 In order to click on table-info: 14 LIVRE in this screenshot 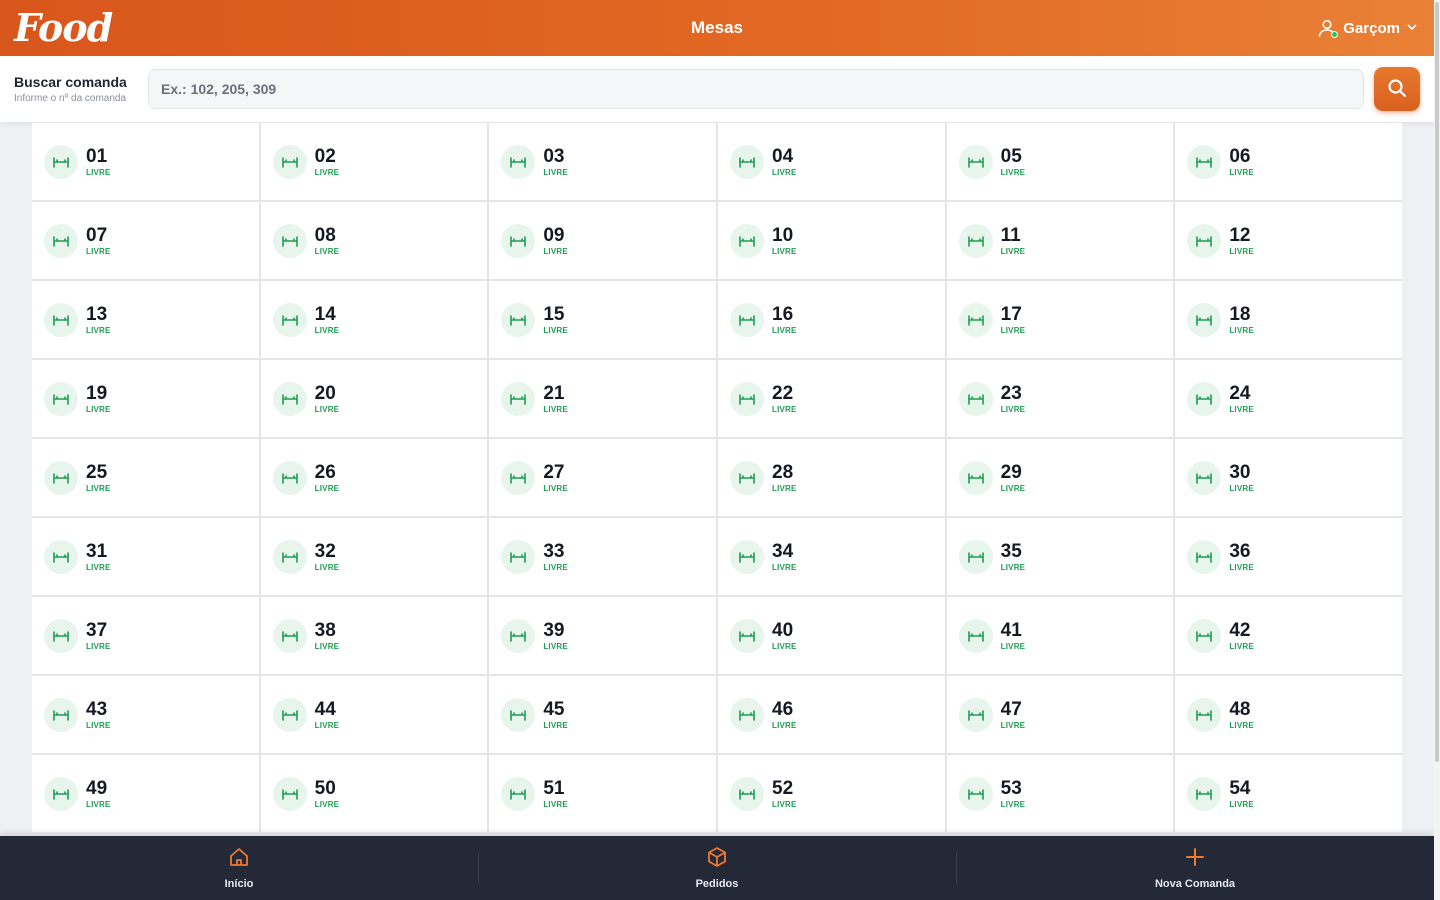, I will do `click(327, 320)`.